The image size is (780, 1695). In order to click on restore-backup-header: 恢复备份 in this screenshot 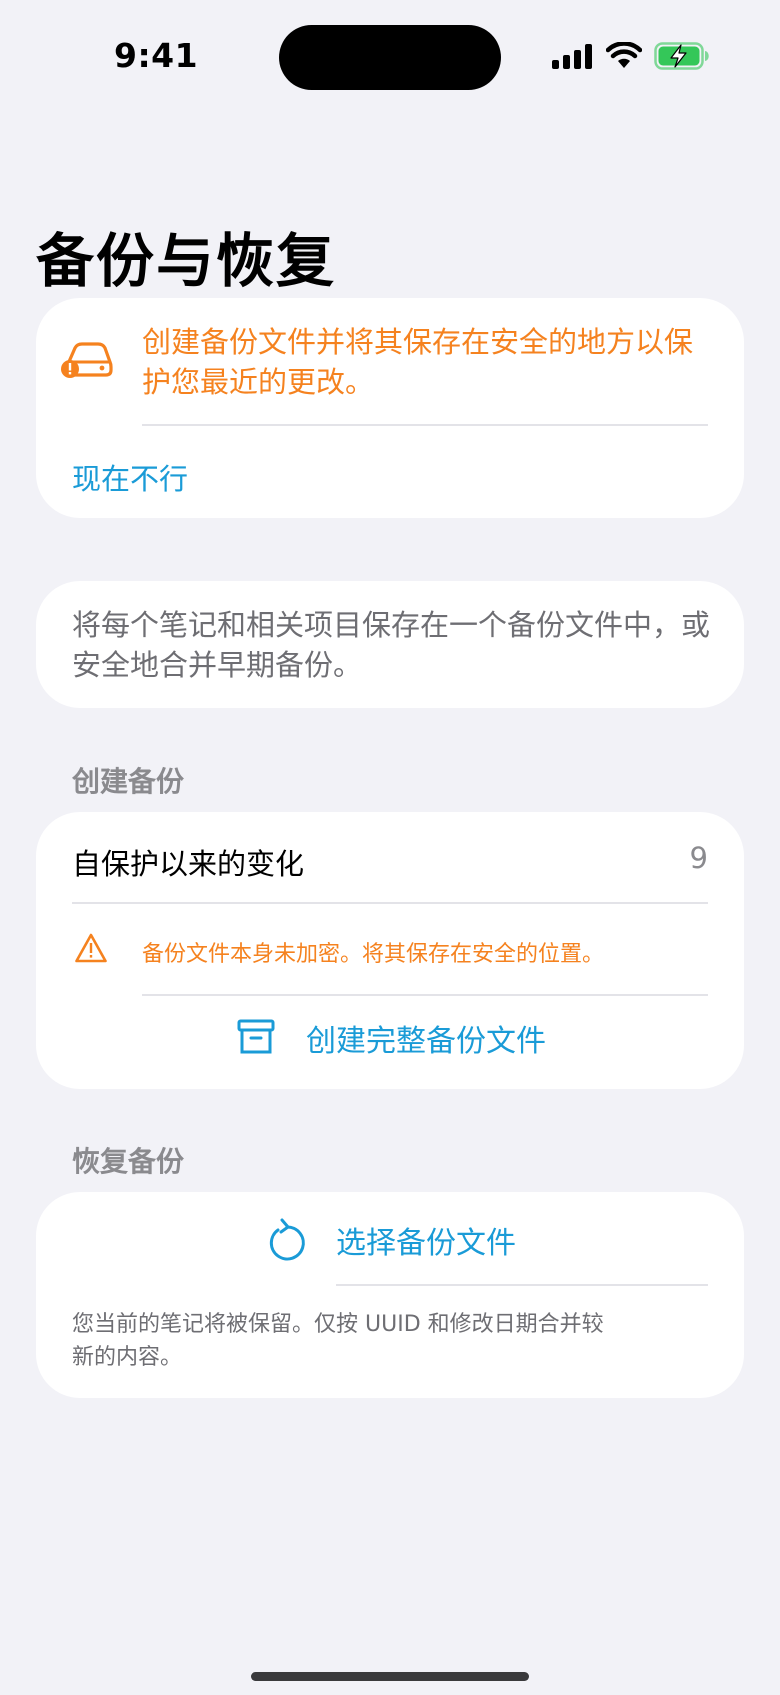, I will do `click(128, 1161)`.